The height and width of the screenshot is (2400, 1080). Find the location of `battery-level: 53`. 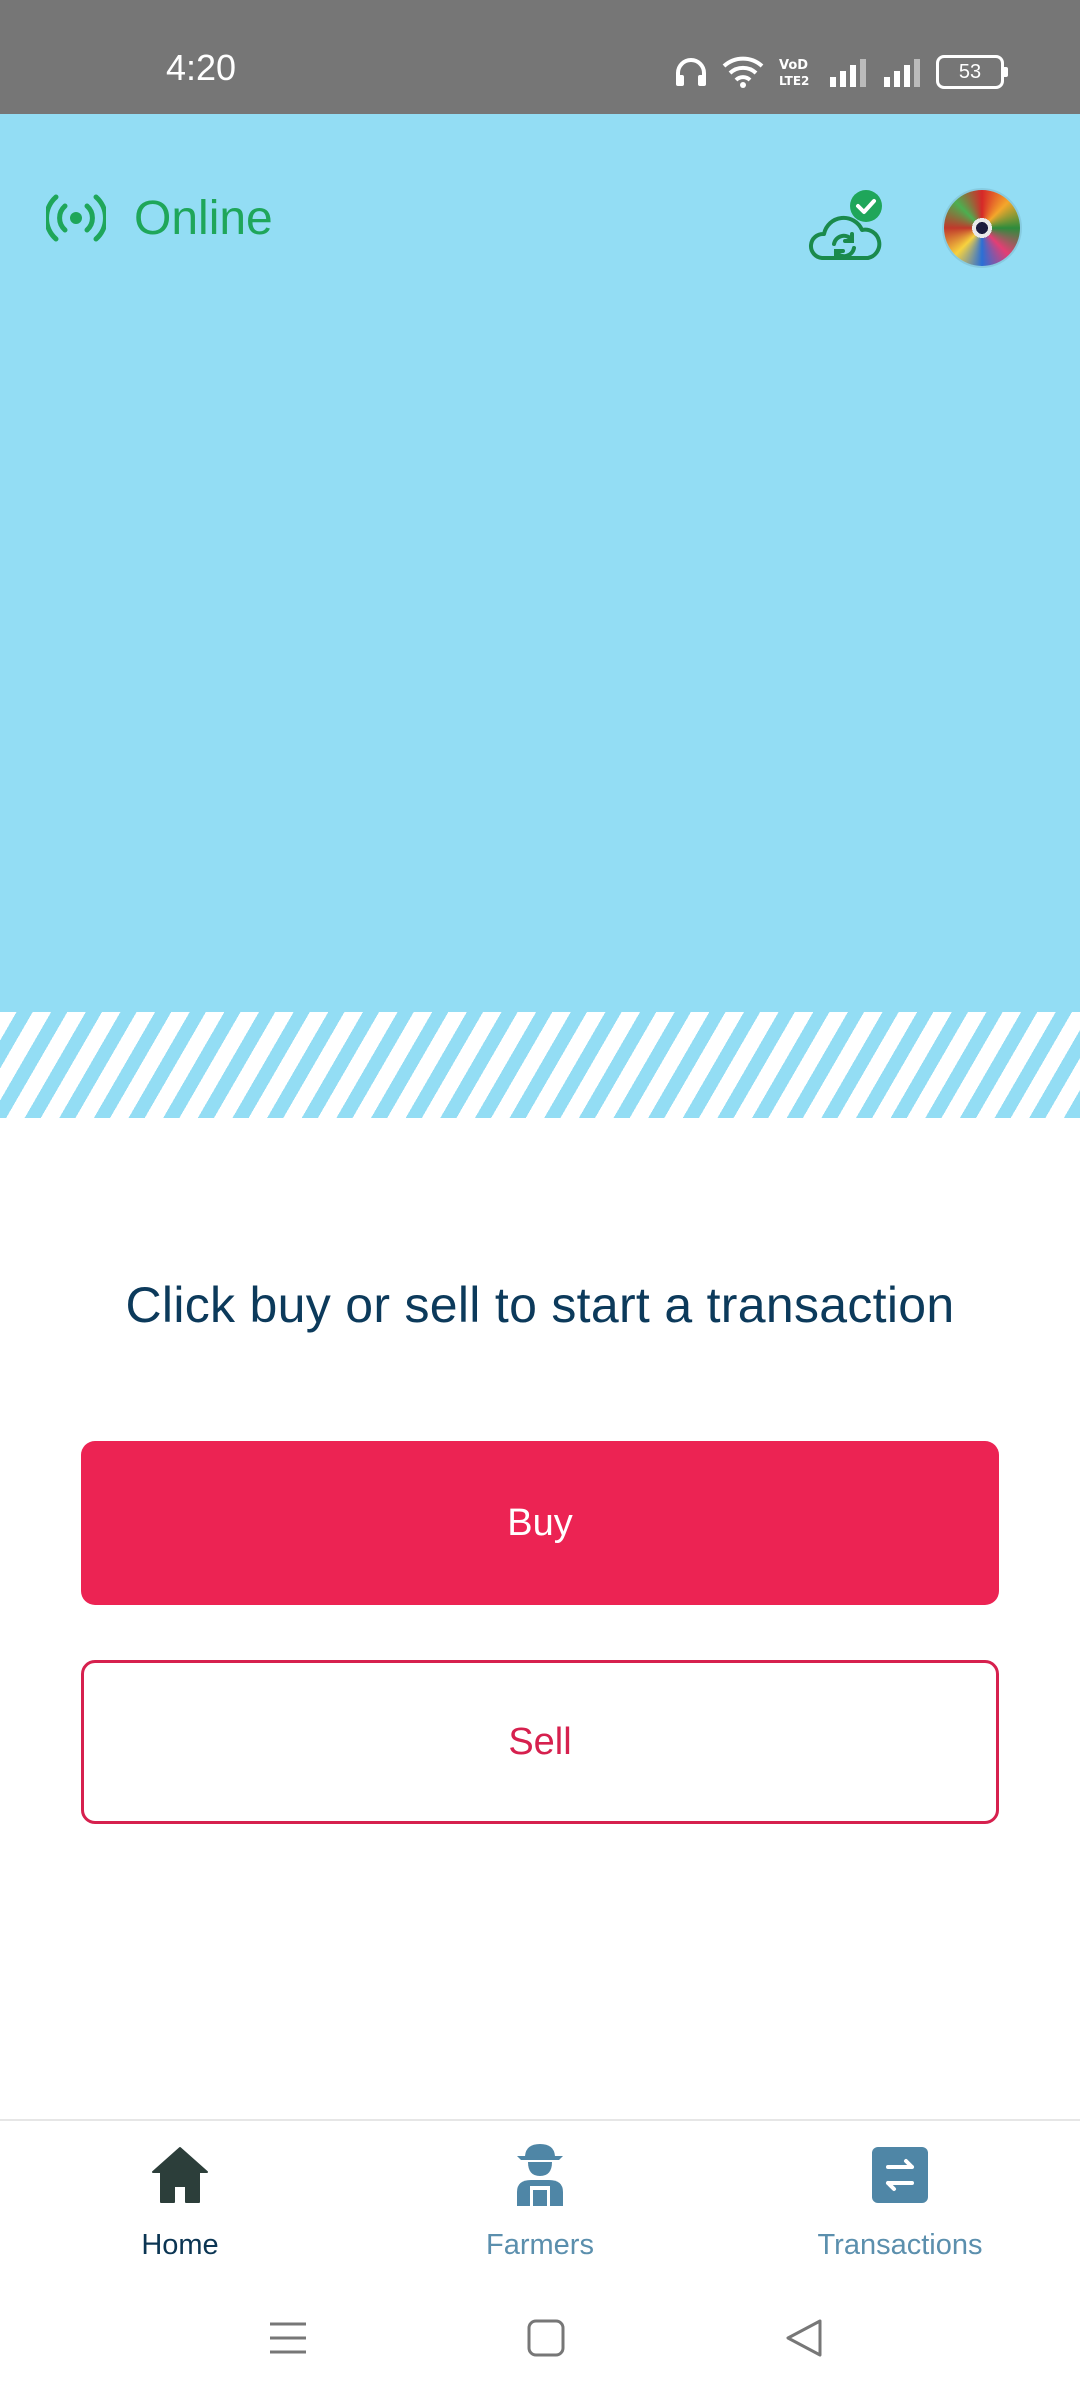

battery-level: 53 is located at coordinates (970, 71).